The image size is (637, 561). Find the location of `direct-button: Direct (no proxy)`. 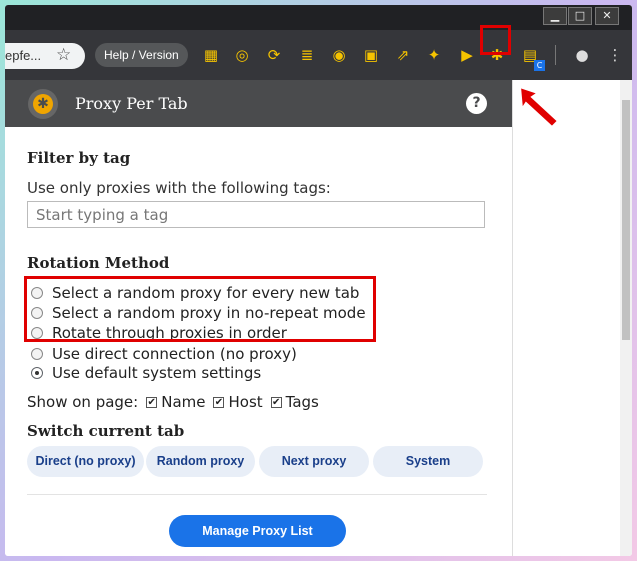

direct-button: Direct (no proxy) is located at coordinates (85, 461).